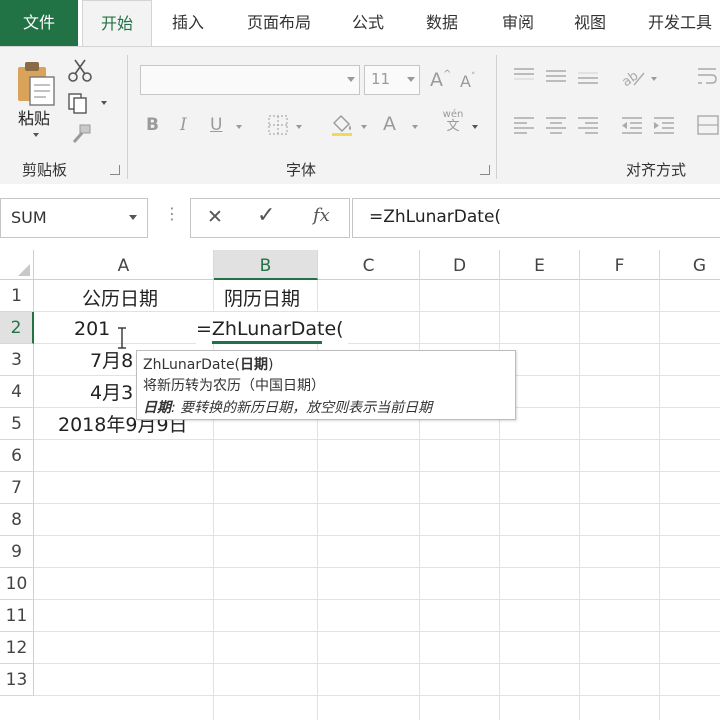 This screenshot has width=720, height=720. What do you see at coordinates (272, 328) in the screenshot?
I see `cell-b2-editor: =ZhLunarDate(` at bounding box center [272, 328].